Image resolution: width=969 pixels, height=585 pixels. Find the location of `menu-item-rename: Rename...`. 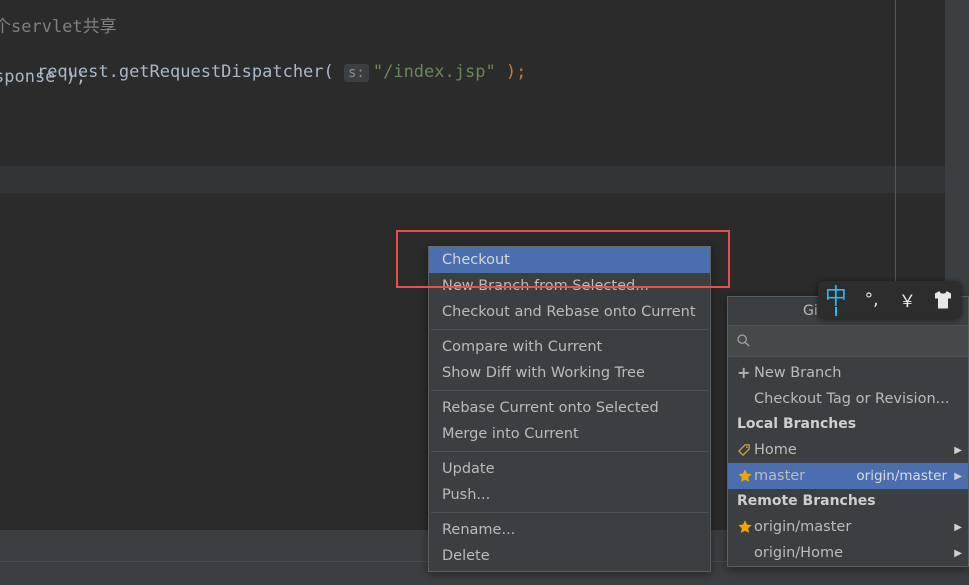

menu-item-rename: Rename... is located at coordinates (569, 530).